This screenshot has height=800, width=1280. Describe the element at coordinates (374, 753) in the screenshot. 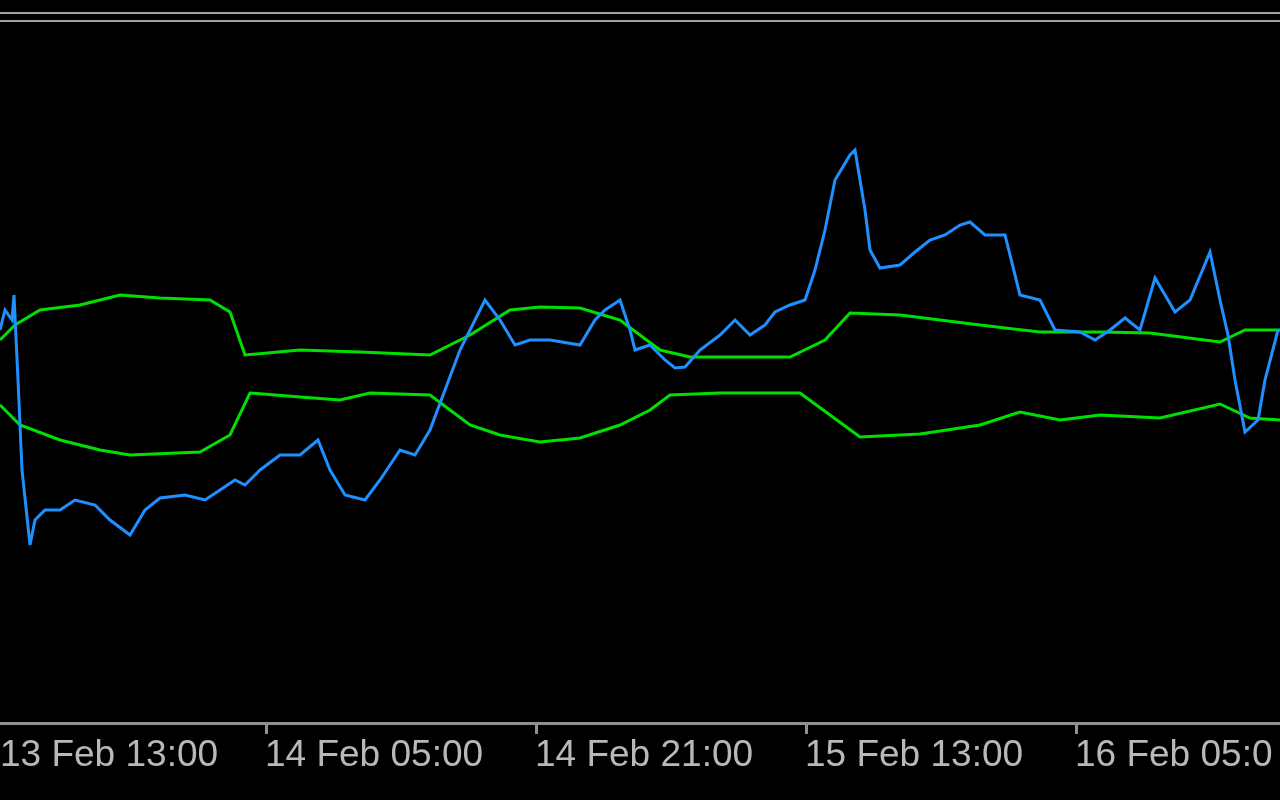

I see `axis-time-label: 14 Feb 05:00` at that location.